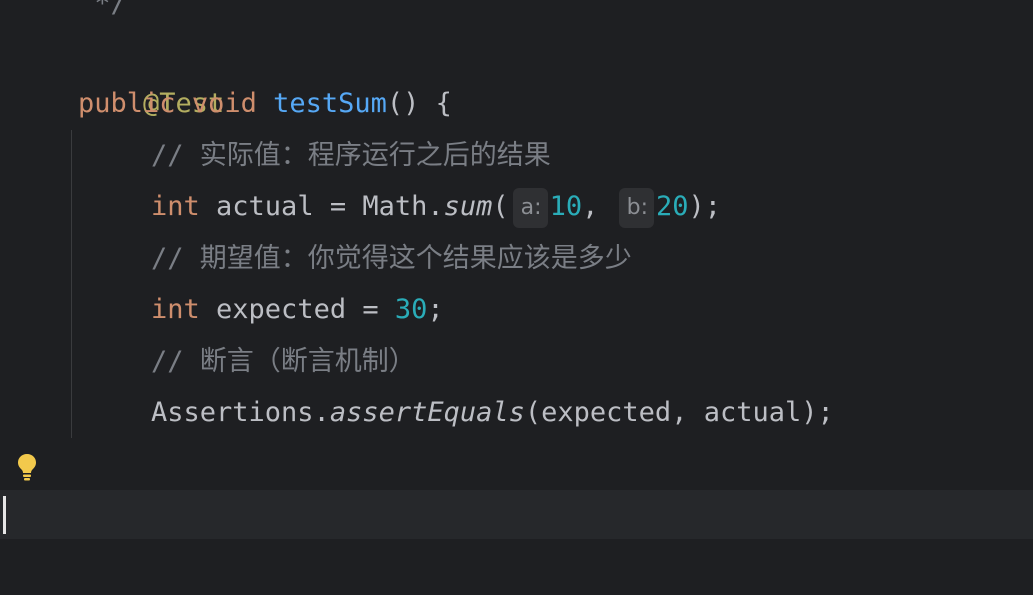 This screenshot has height=595, width=1033. I want to click on comment-expected: // 期望值：你觉得这个结果应该是多少, so click(391, 259).